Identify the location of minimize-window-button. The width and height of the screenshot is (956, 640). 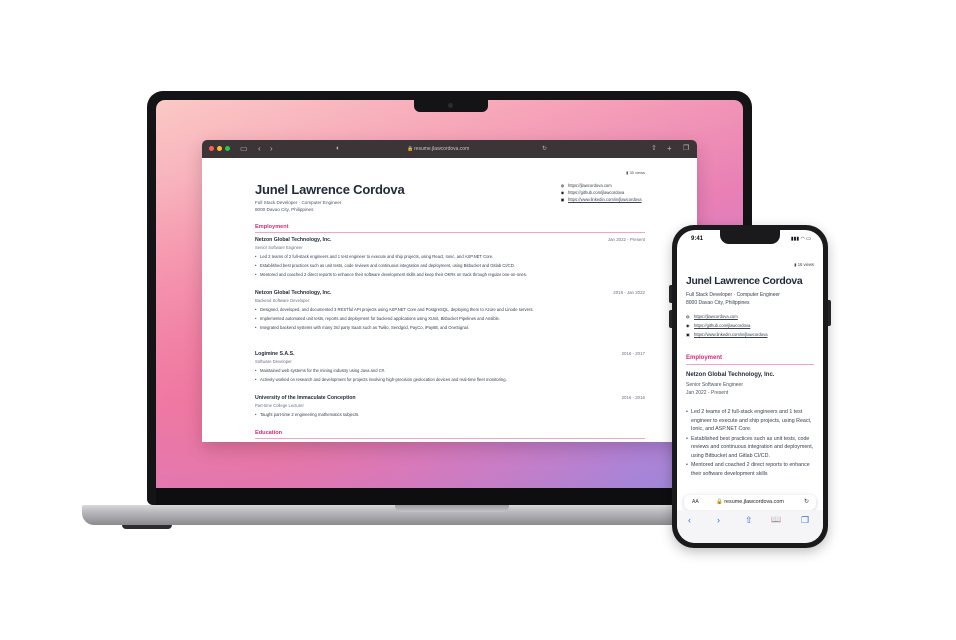
(219, 148).